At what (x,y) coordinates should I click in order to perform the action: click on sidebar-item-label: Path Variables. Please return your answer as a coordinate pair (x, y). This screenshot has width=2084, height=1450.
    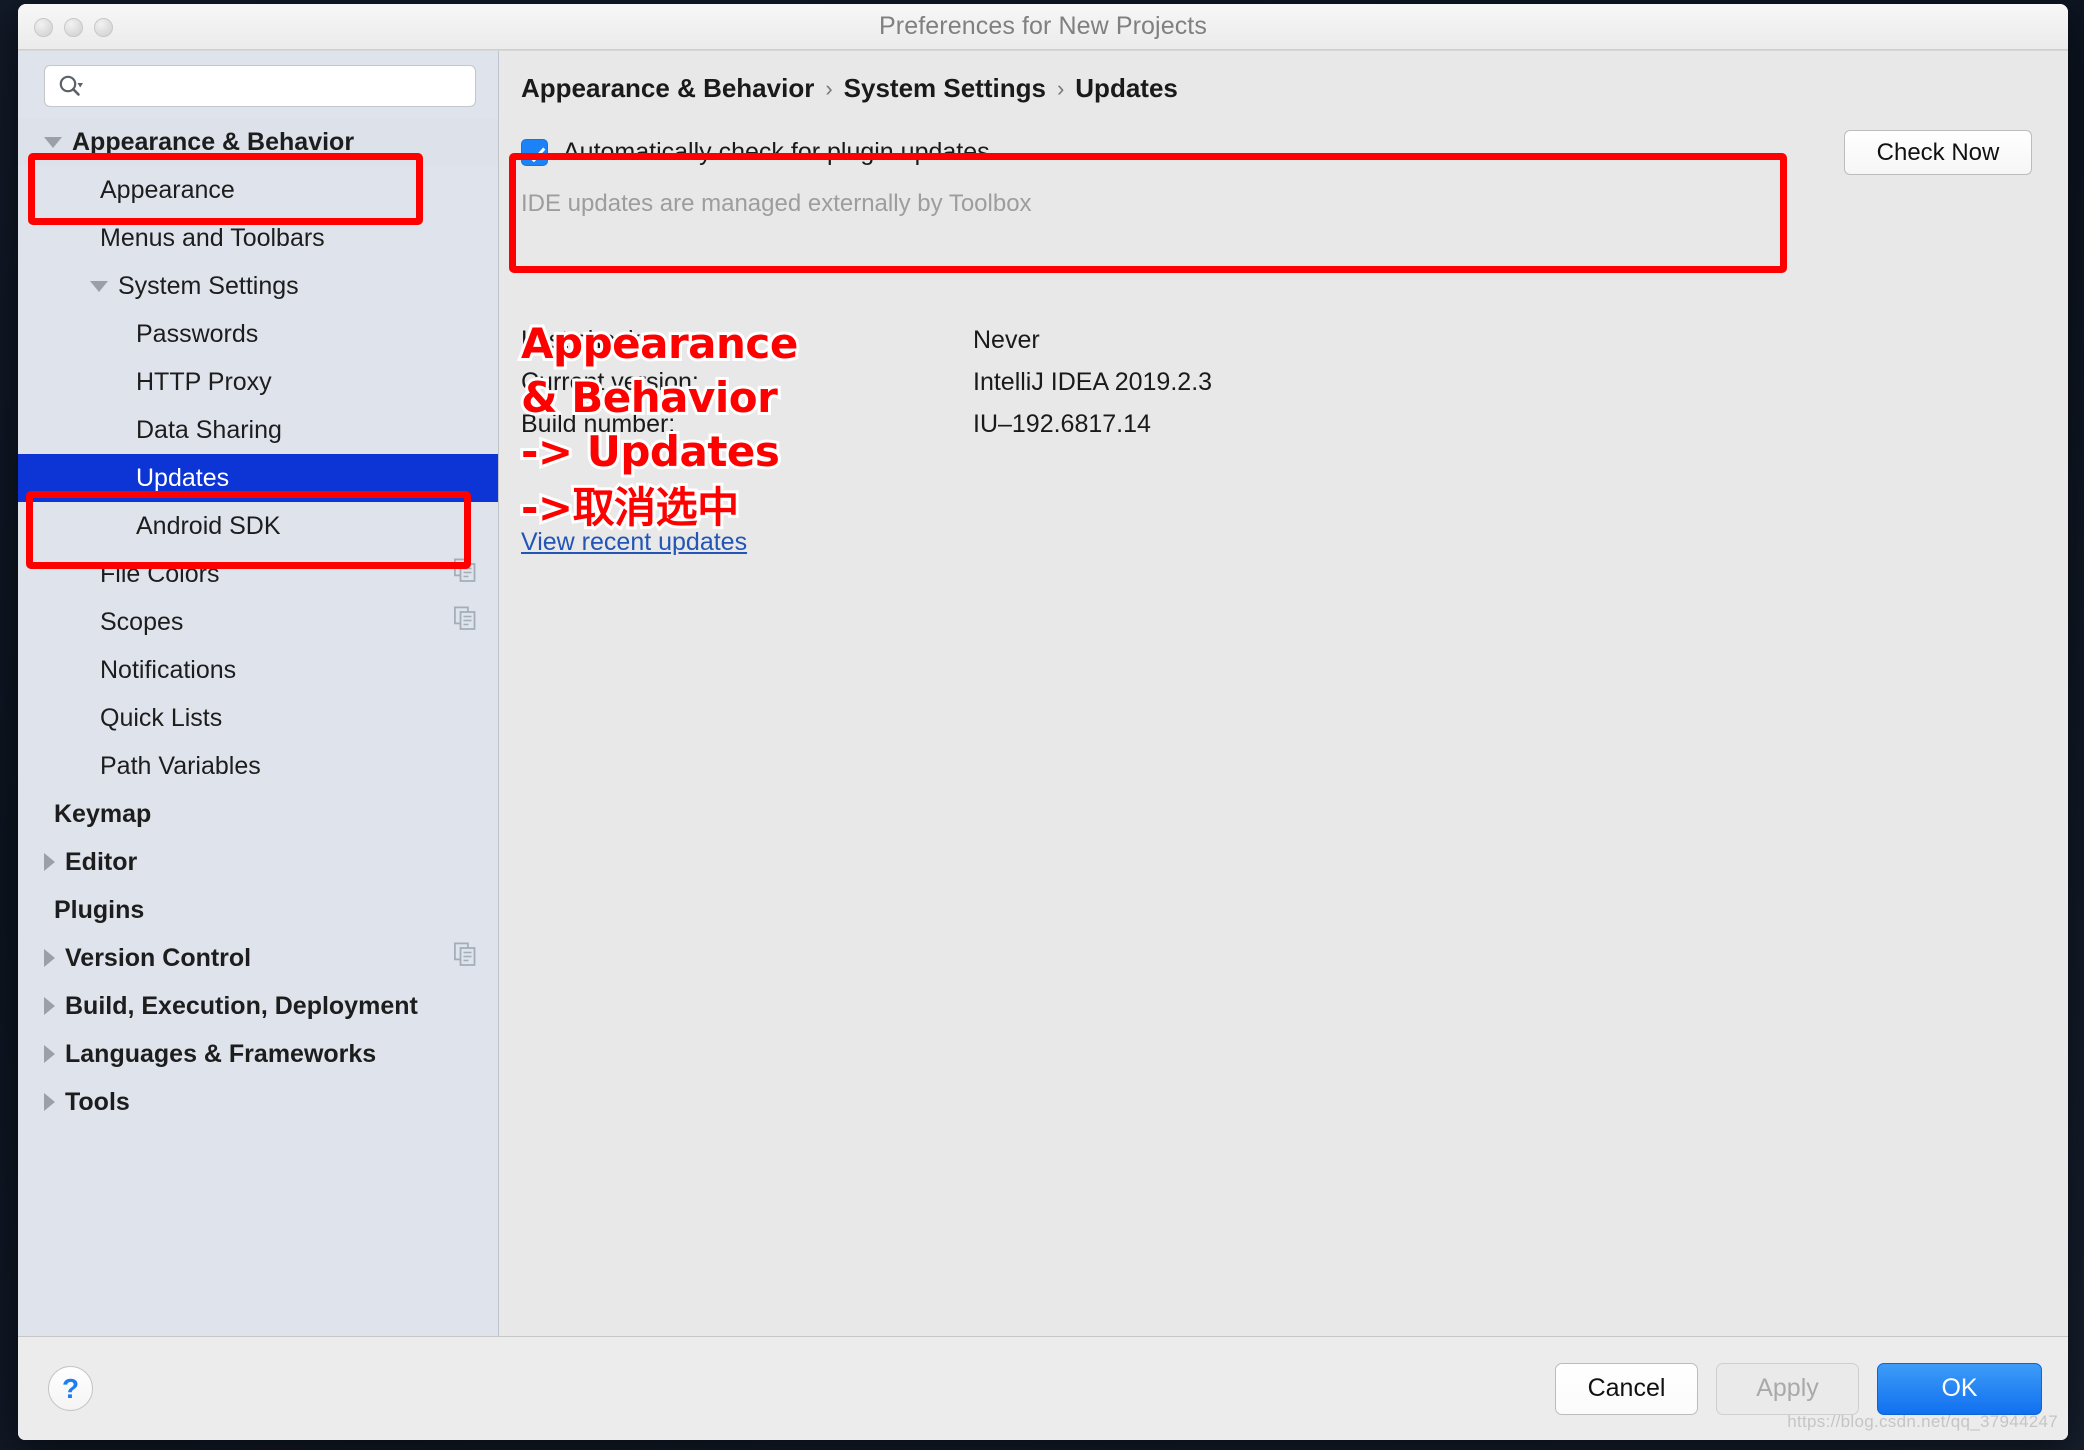
    Looking at the image, I should click on (180, 765).